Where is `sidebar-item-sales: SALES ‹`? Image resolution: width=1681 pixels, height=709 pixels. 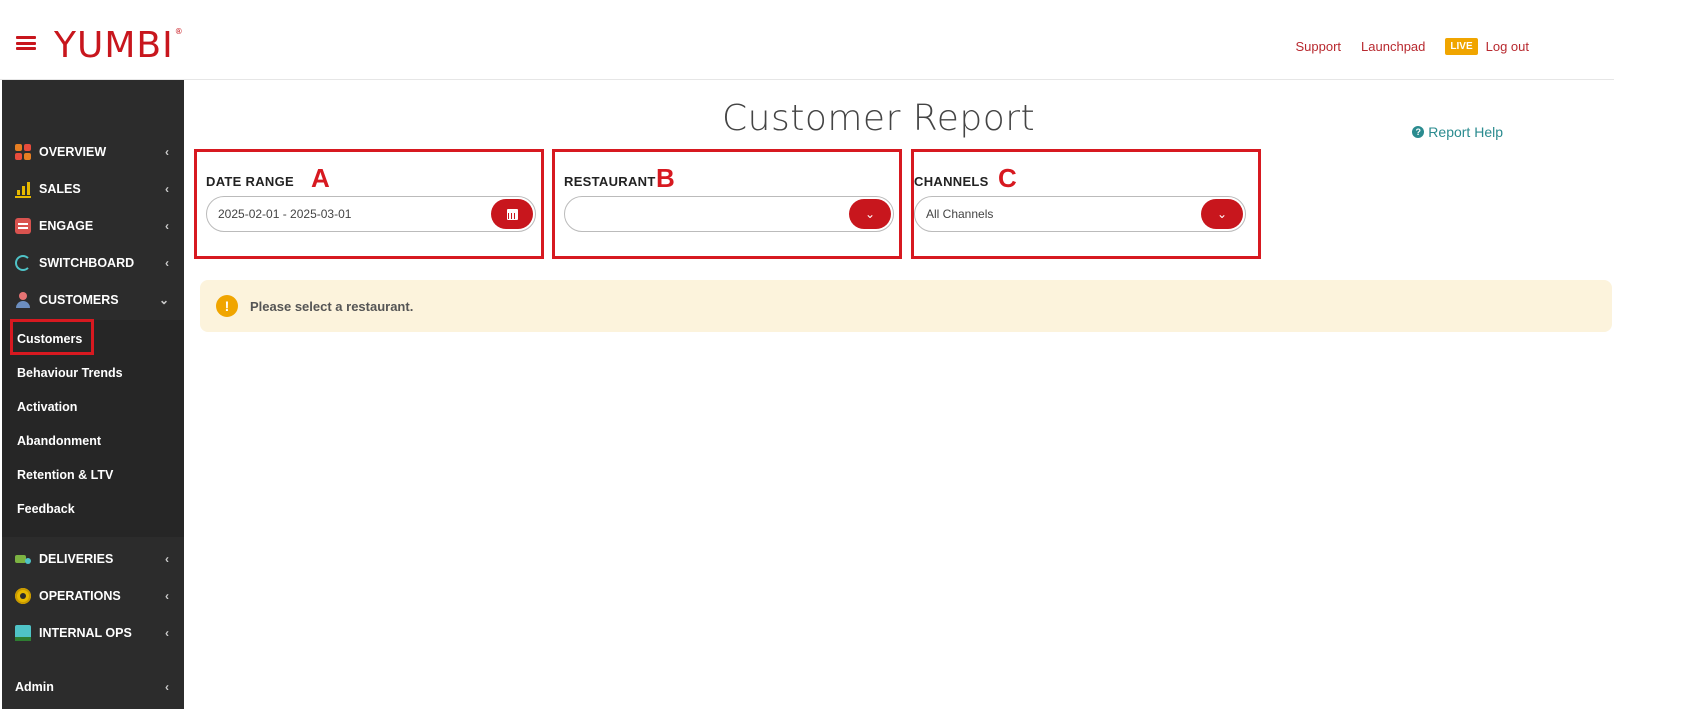 sidebar-item-sales: SALES ‹ is located at coordinates (93, 188).